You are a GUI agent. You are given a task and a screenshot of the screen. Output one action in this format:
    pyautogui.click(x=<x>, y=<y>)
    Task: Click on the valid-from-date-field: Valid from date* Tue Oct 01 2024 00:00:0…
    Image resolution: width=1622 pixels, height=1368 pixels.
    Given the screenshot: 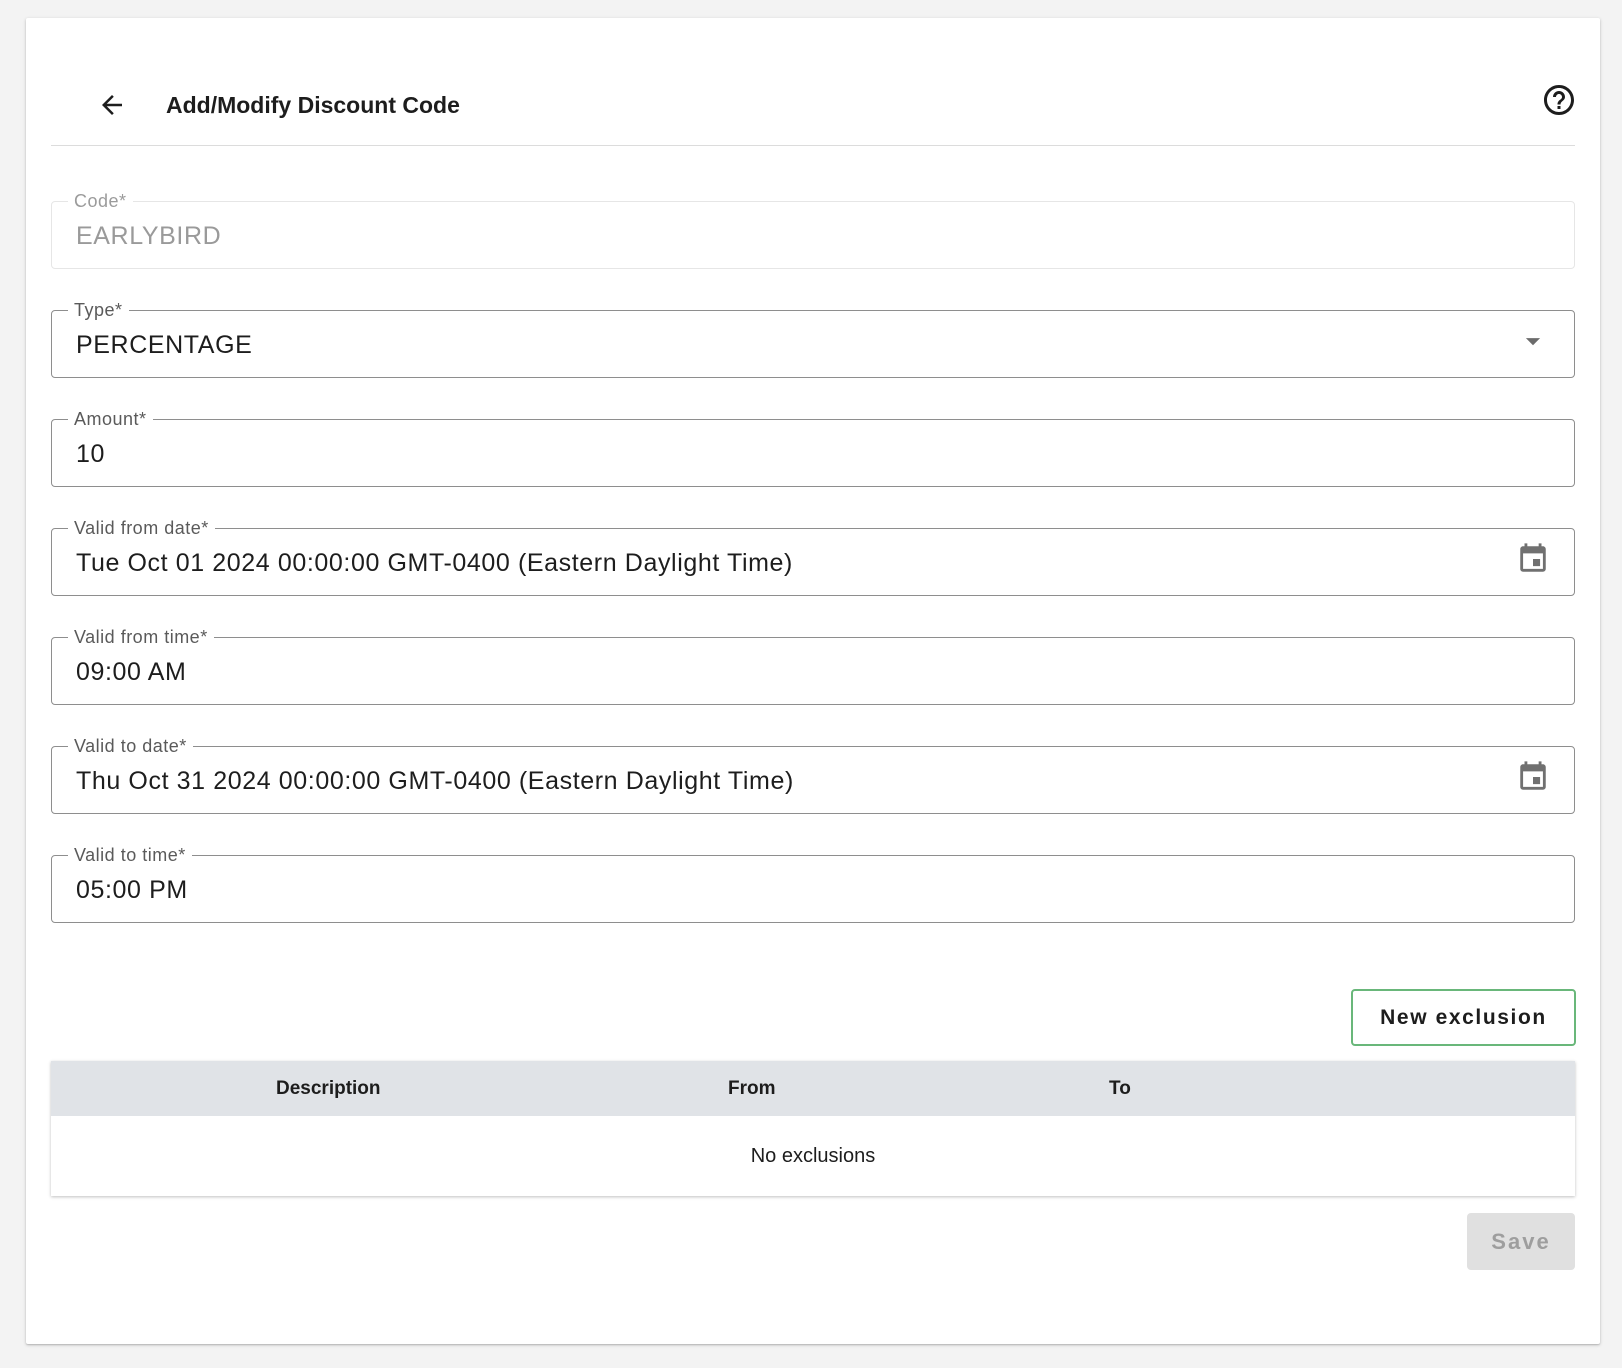 What is the action you would take?
    pyautogui.click(x=813, y=557)
    